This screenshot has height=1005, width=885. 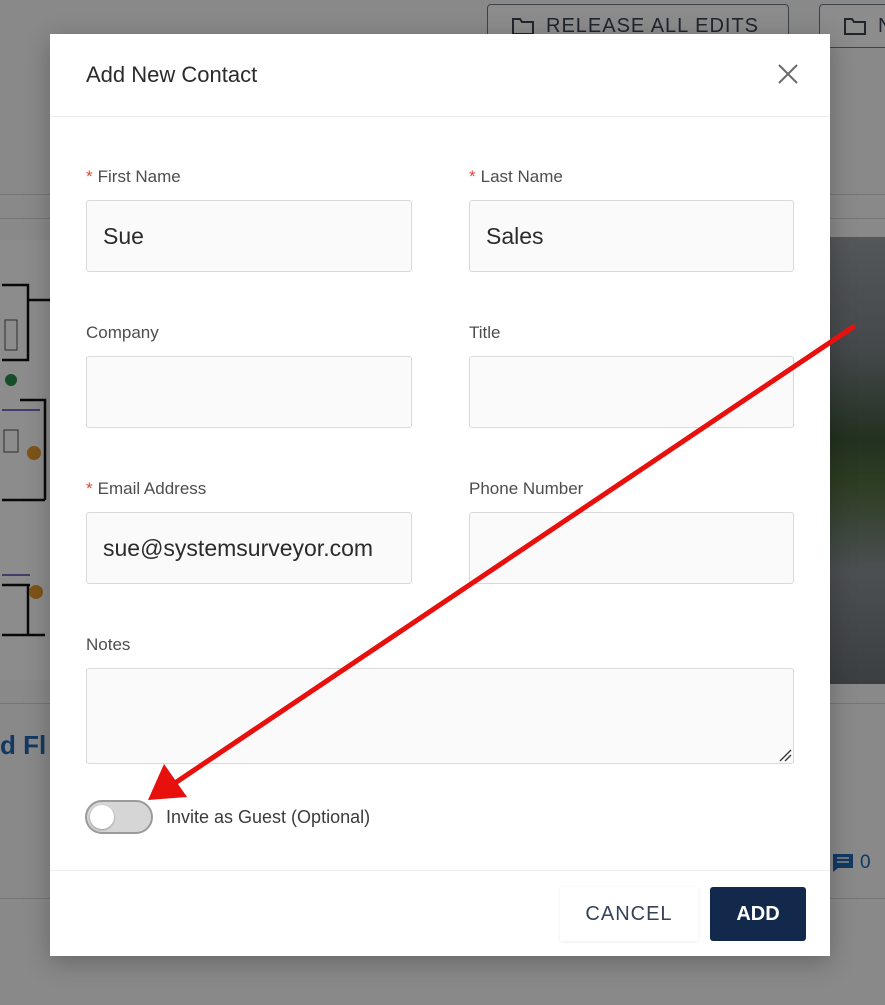 I want to click on last-name-label: * Last Name, so click(x=516, y=177).